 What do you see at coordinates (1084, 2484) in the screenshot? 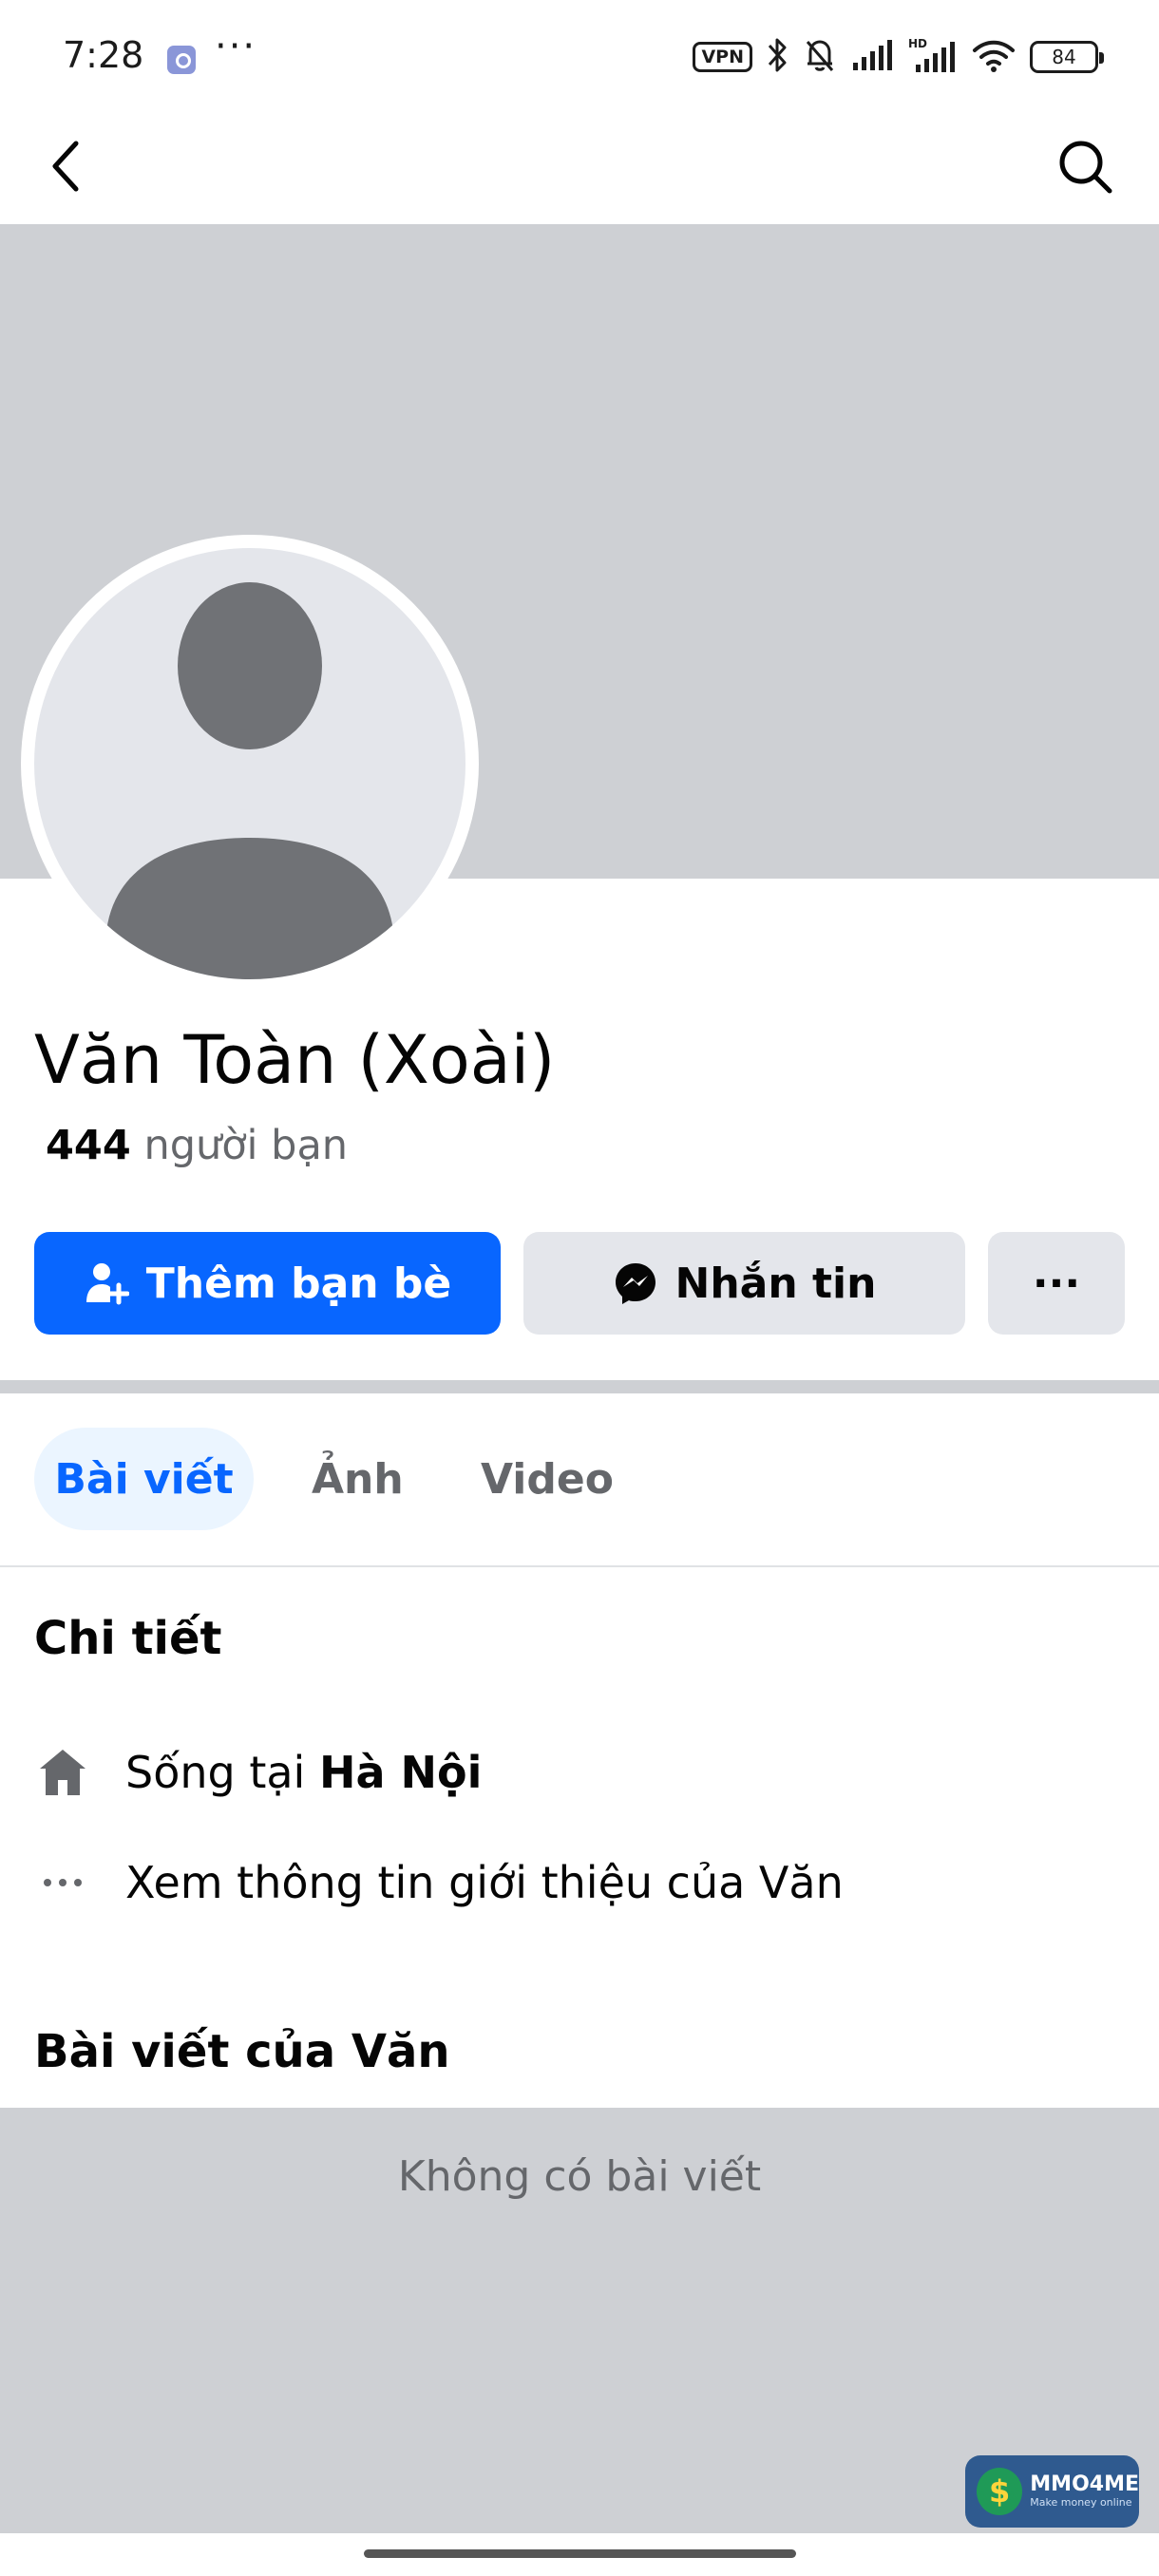
I see `watermark-brand: MMO4ME` at bounding box center [1084, 2484].